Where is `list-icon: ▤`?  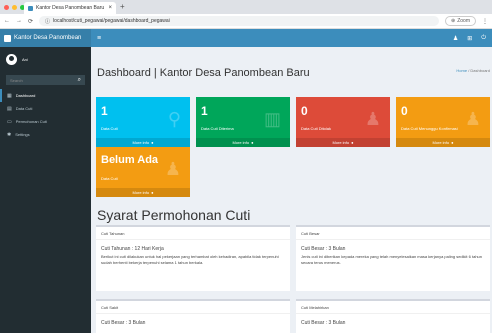 list-icon: ▤ is located at coordinates (9, 108).